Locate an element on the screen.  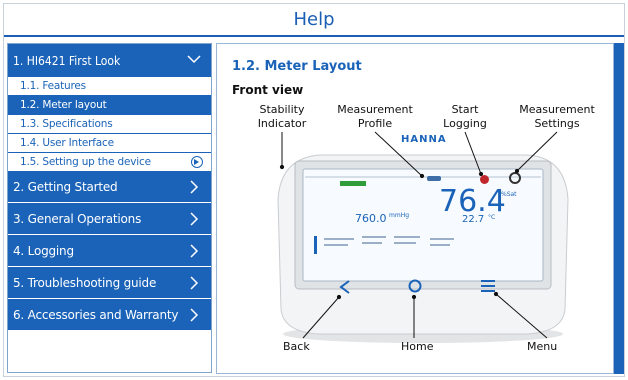
callout-text: Stability Indicator is located at coordinates (282, 116).